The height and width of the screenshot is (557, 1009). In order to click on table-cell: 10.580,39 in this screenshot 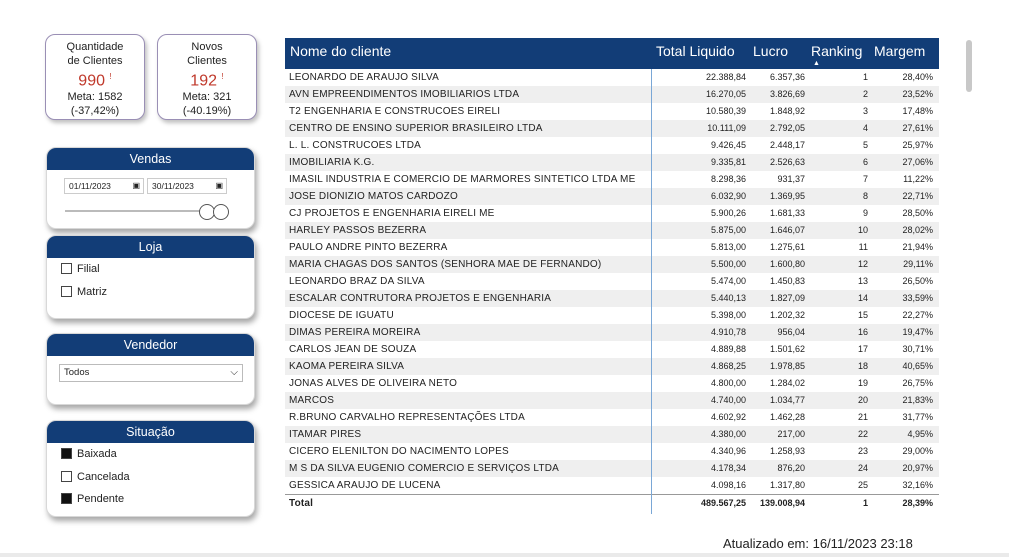, I will do `click(725, 111)`.